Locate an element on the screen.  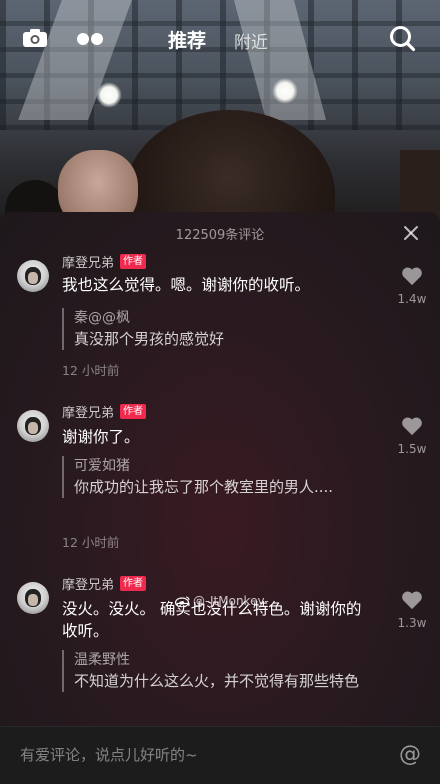
reply-quote: 秦@@枫 真没那个男孩的感觉好 is located at coordinates (218, 329).